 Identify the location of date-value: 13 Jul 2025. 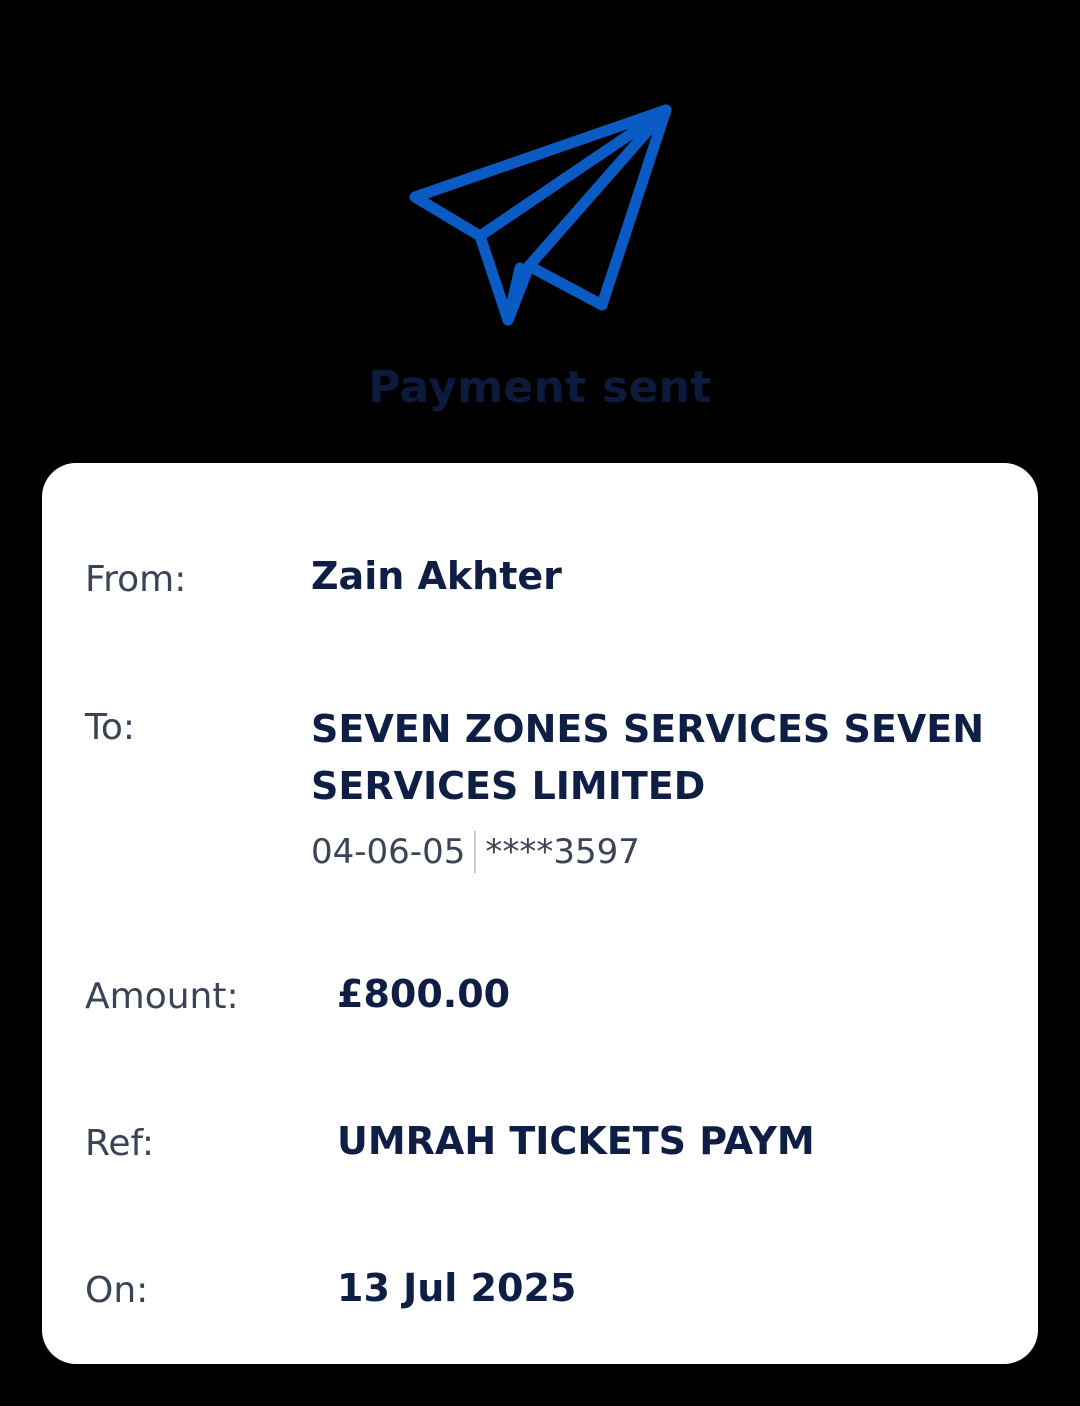
(457, 1288).